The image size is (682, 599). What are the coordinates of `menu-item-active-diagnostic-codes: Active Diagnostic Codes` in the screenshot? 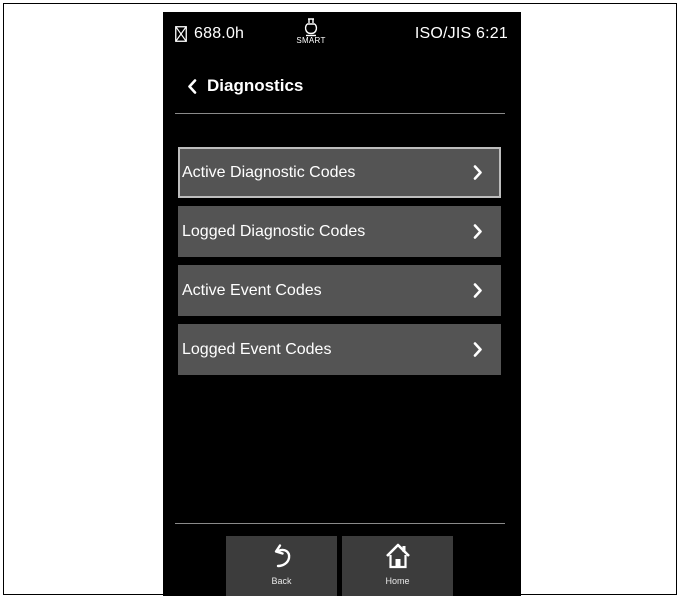 It's located at (339, 172).